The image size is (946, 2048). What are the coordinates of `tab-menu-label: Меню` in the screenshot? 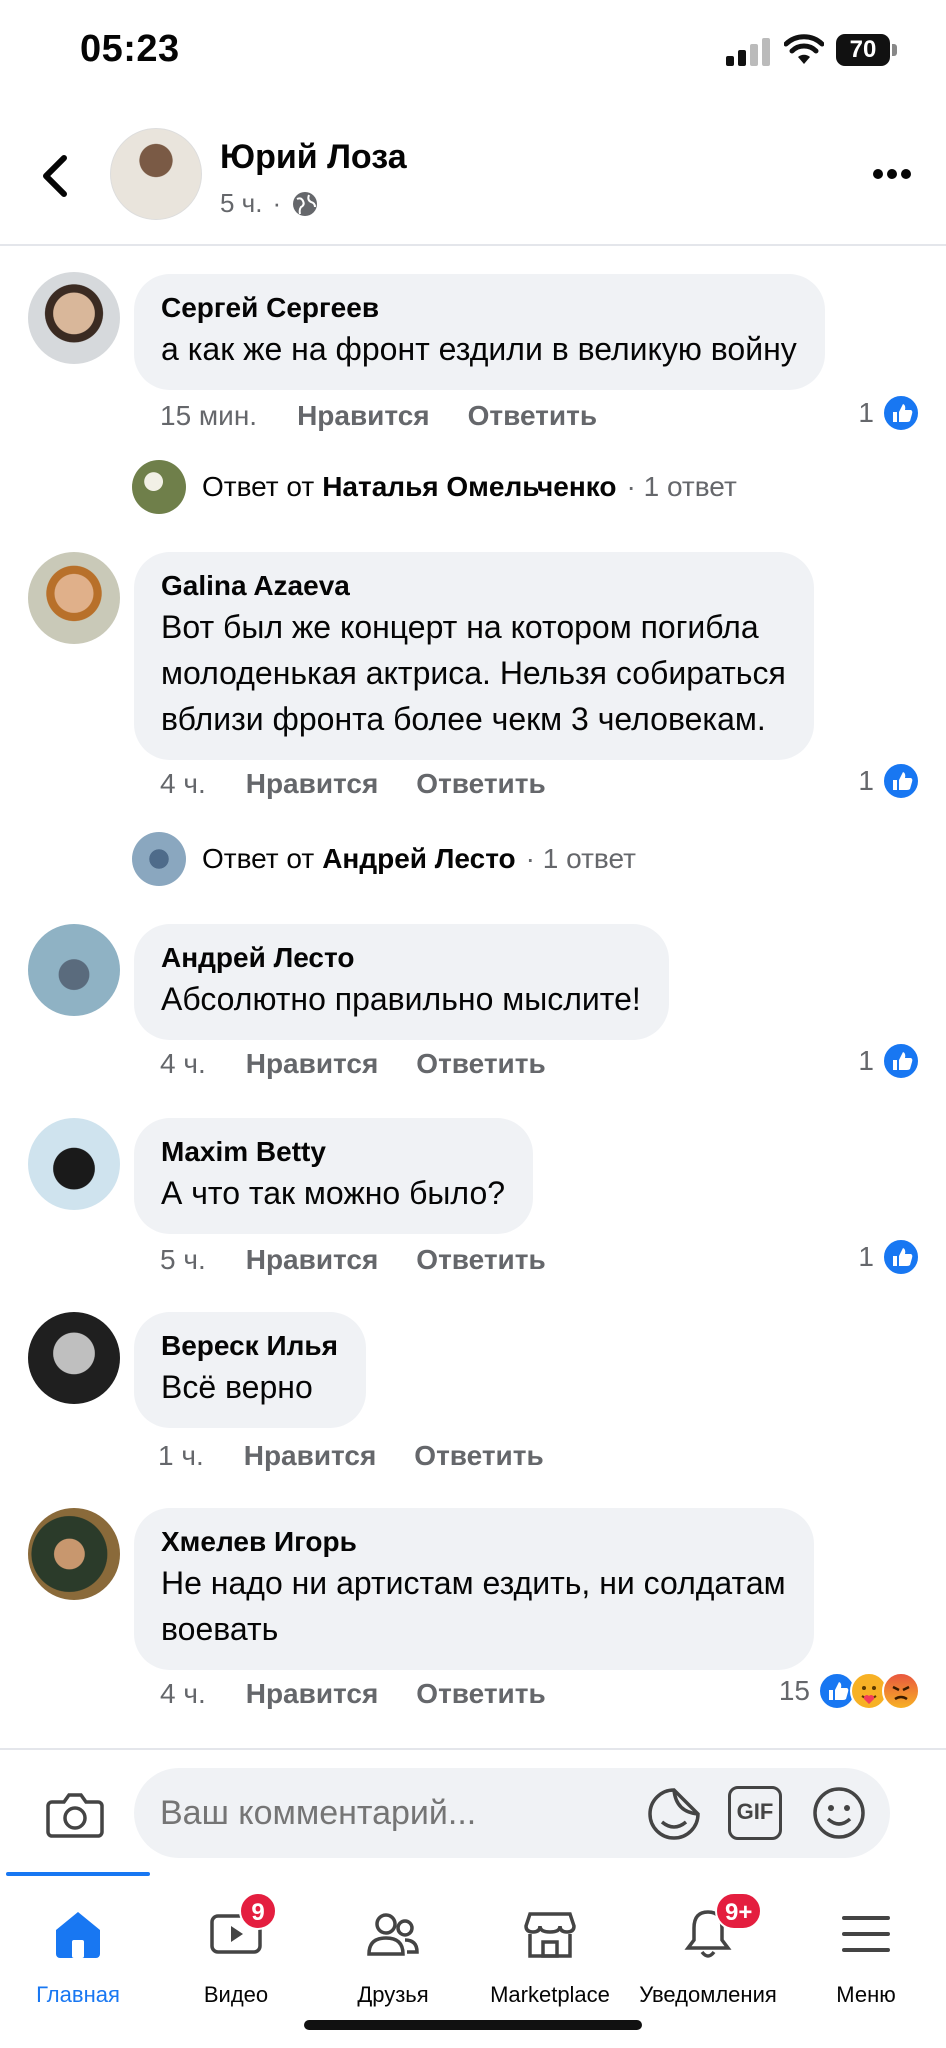 It's located at (866, 1994).